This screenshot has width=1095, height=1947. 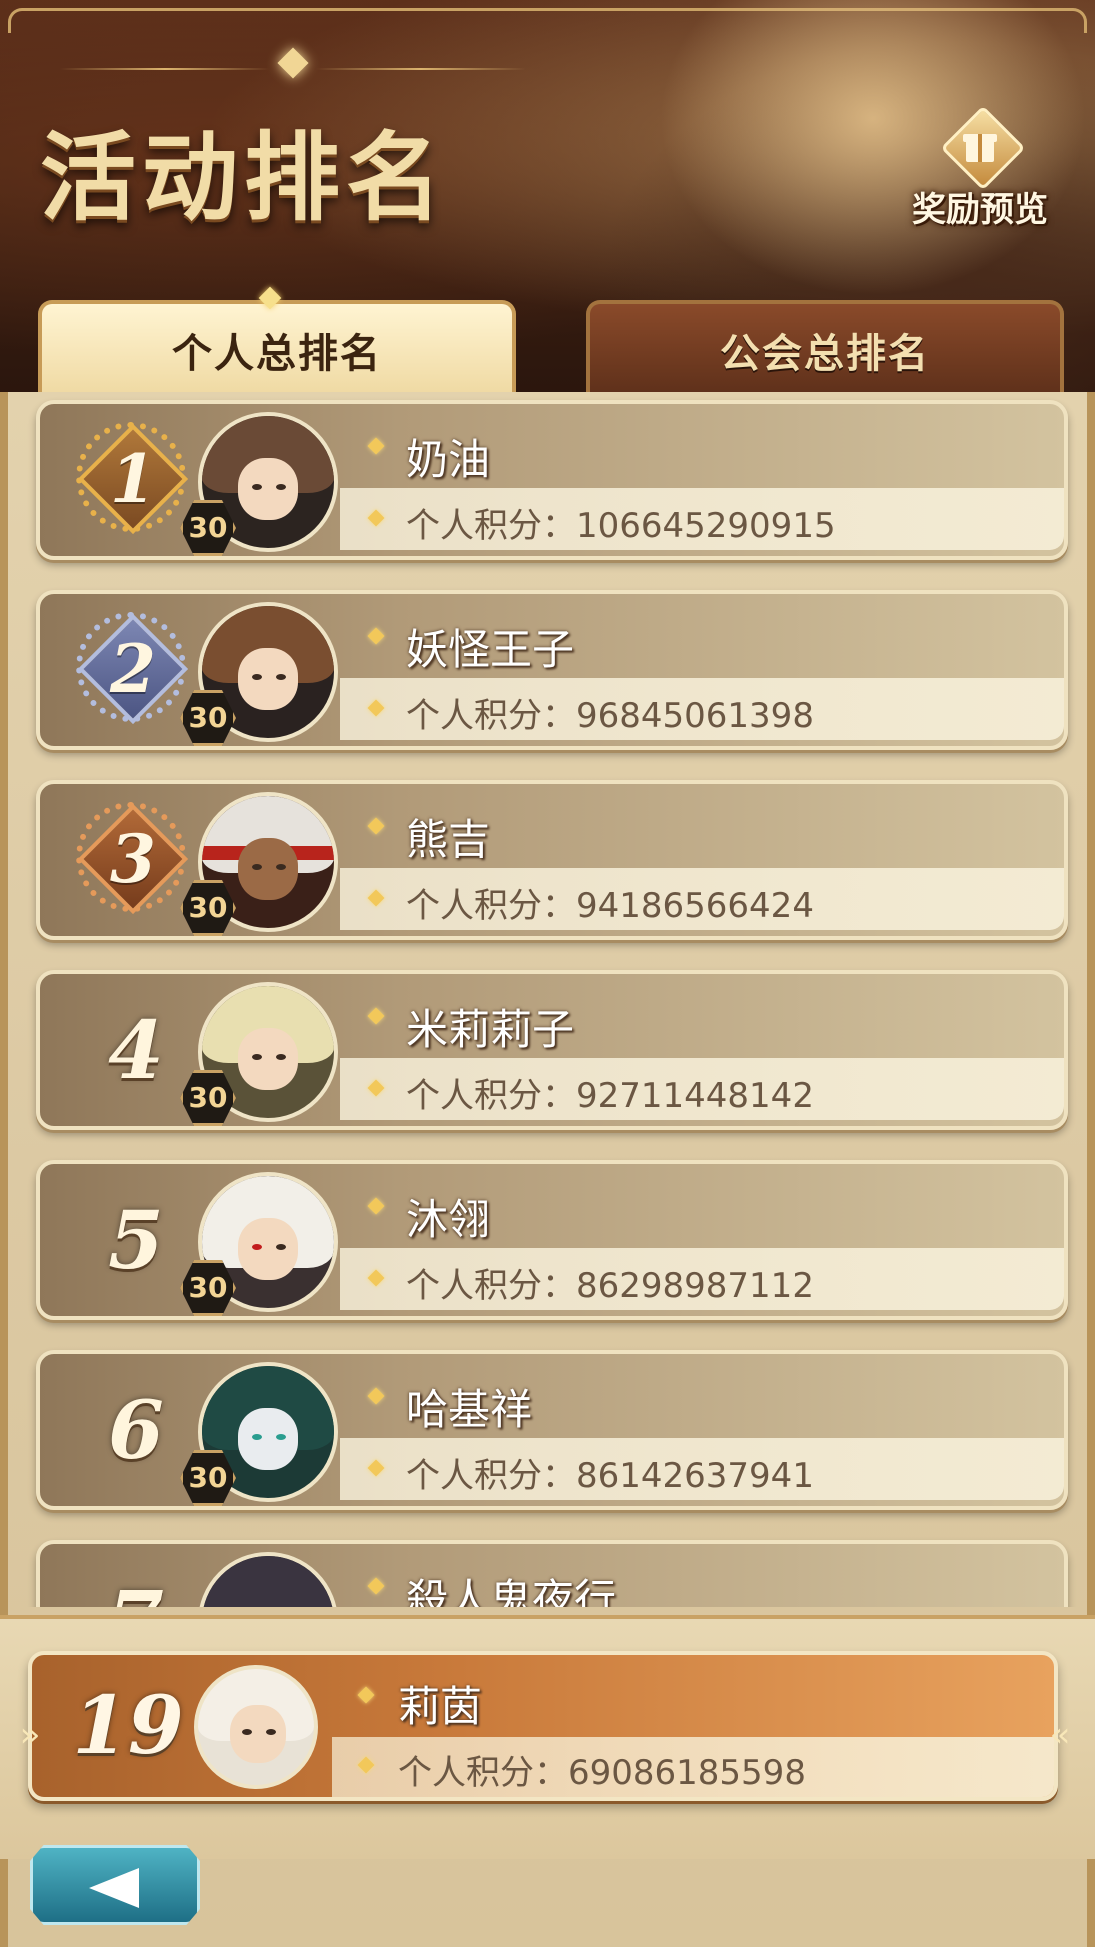 What do you see at coordinates (448, 1219) in the screenshot?
I see `player-name: 沐翎` at bounding box center [448, 1219].